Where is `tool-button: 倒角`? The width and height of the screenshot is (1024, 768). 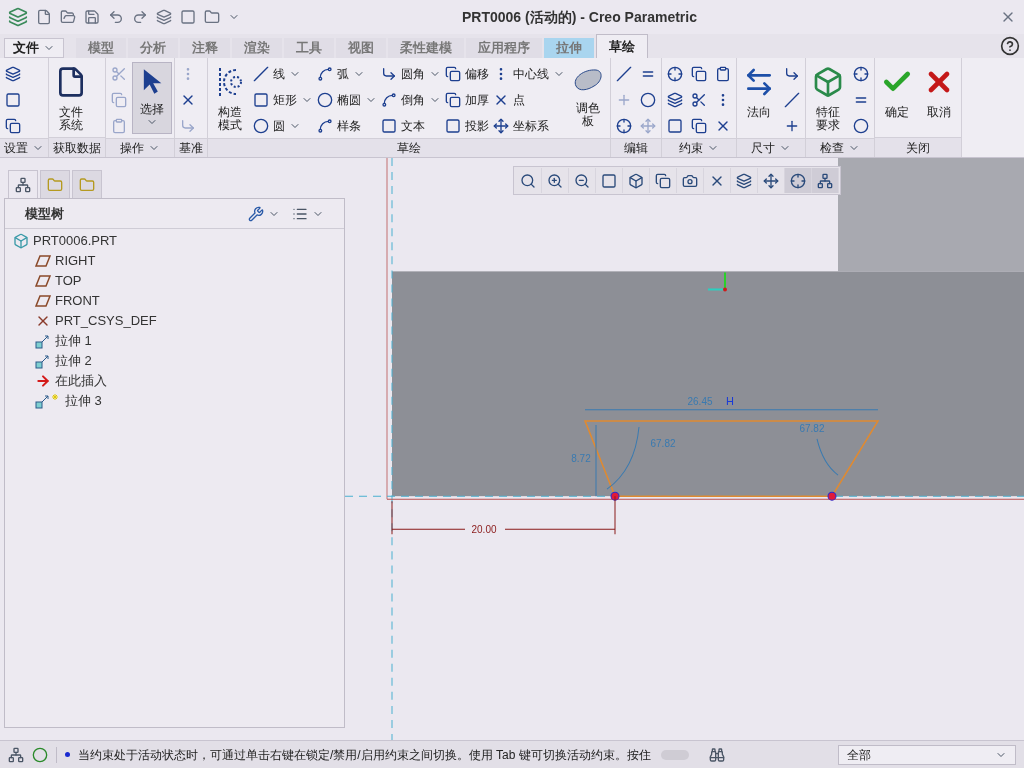 tool-button: 倒角 is located at coordinates (411, 100).